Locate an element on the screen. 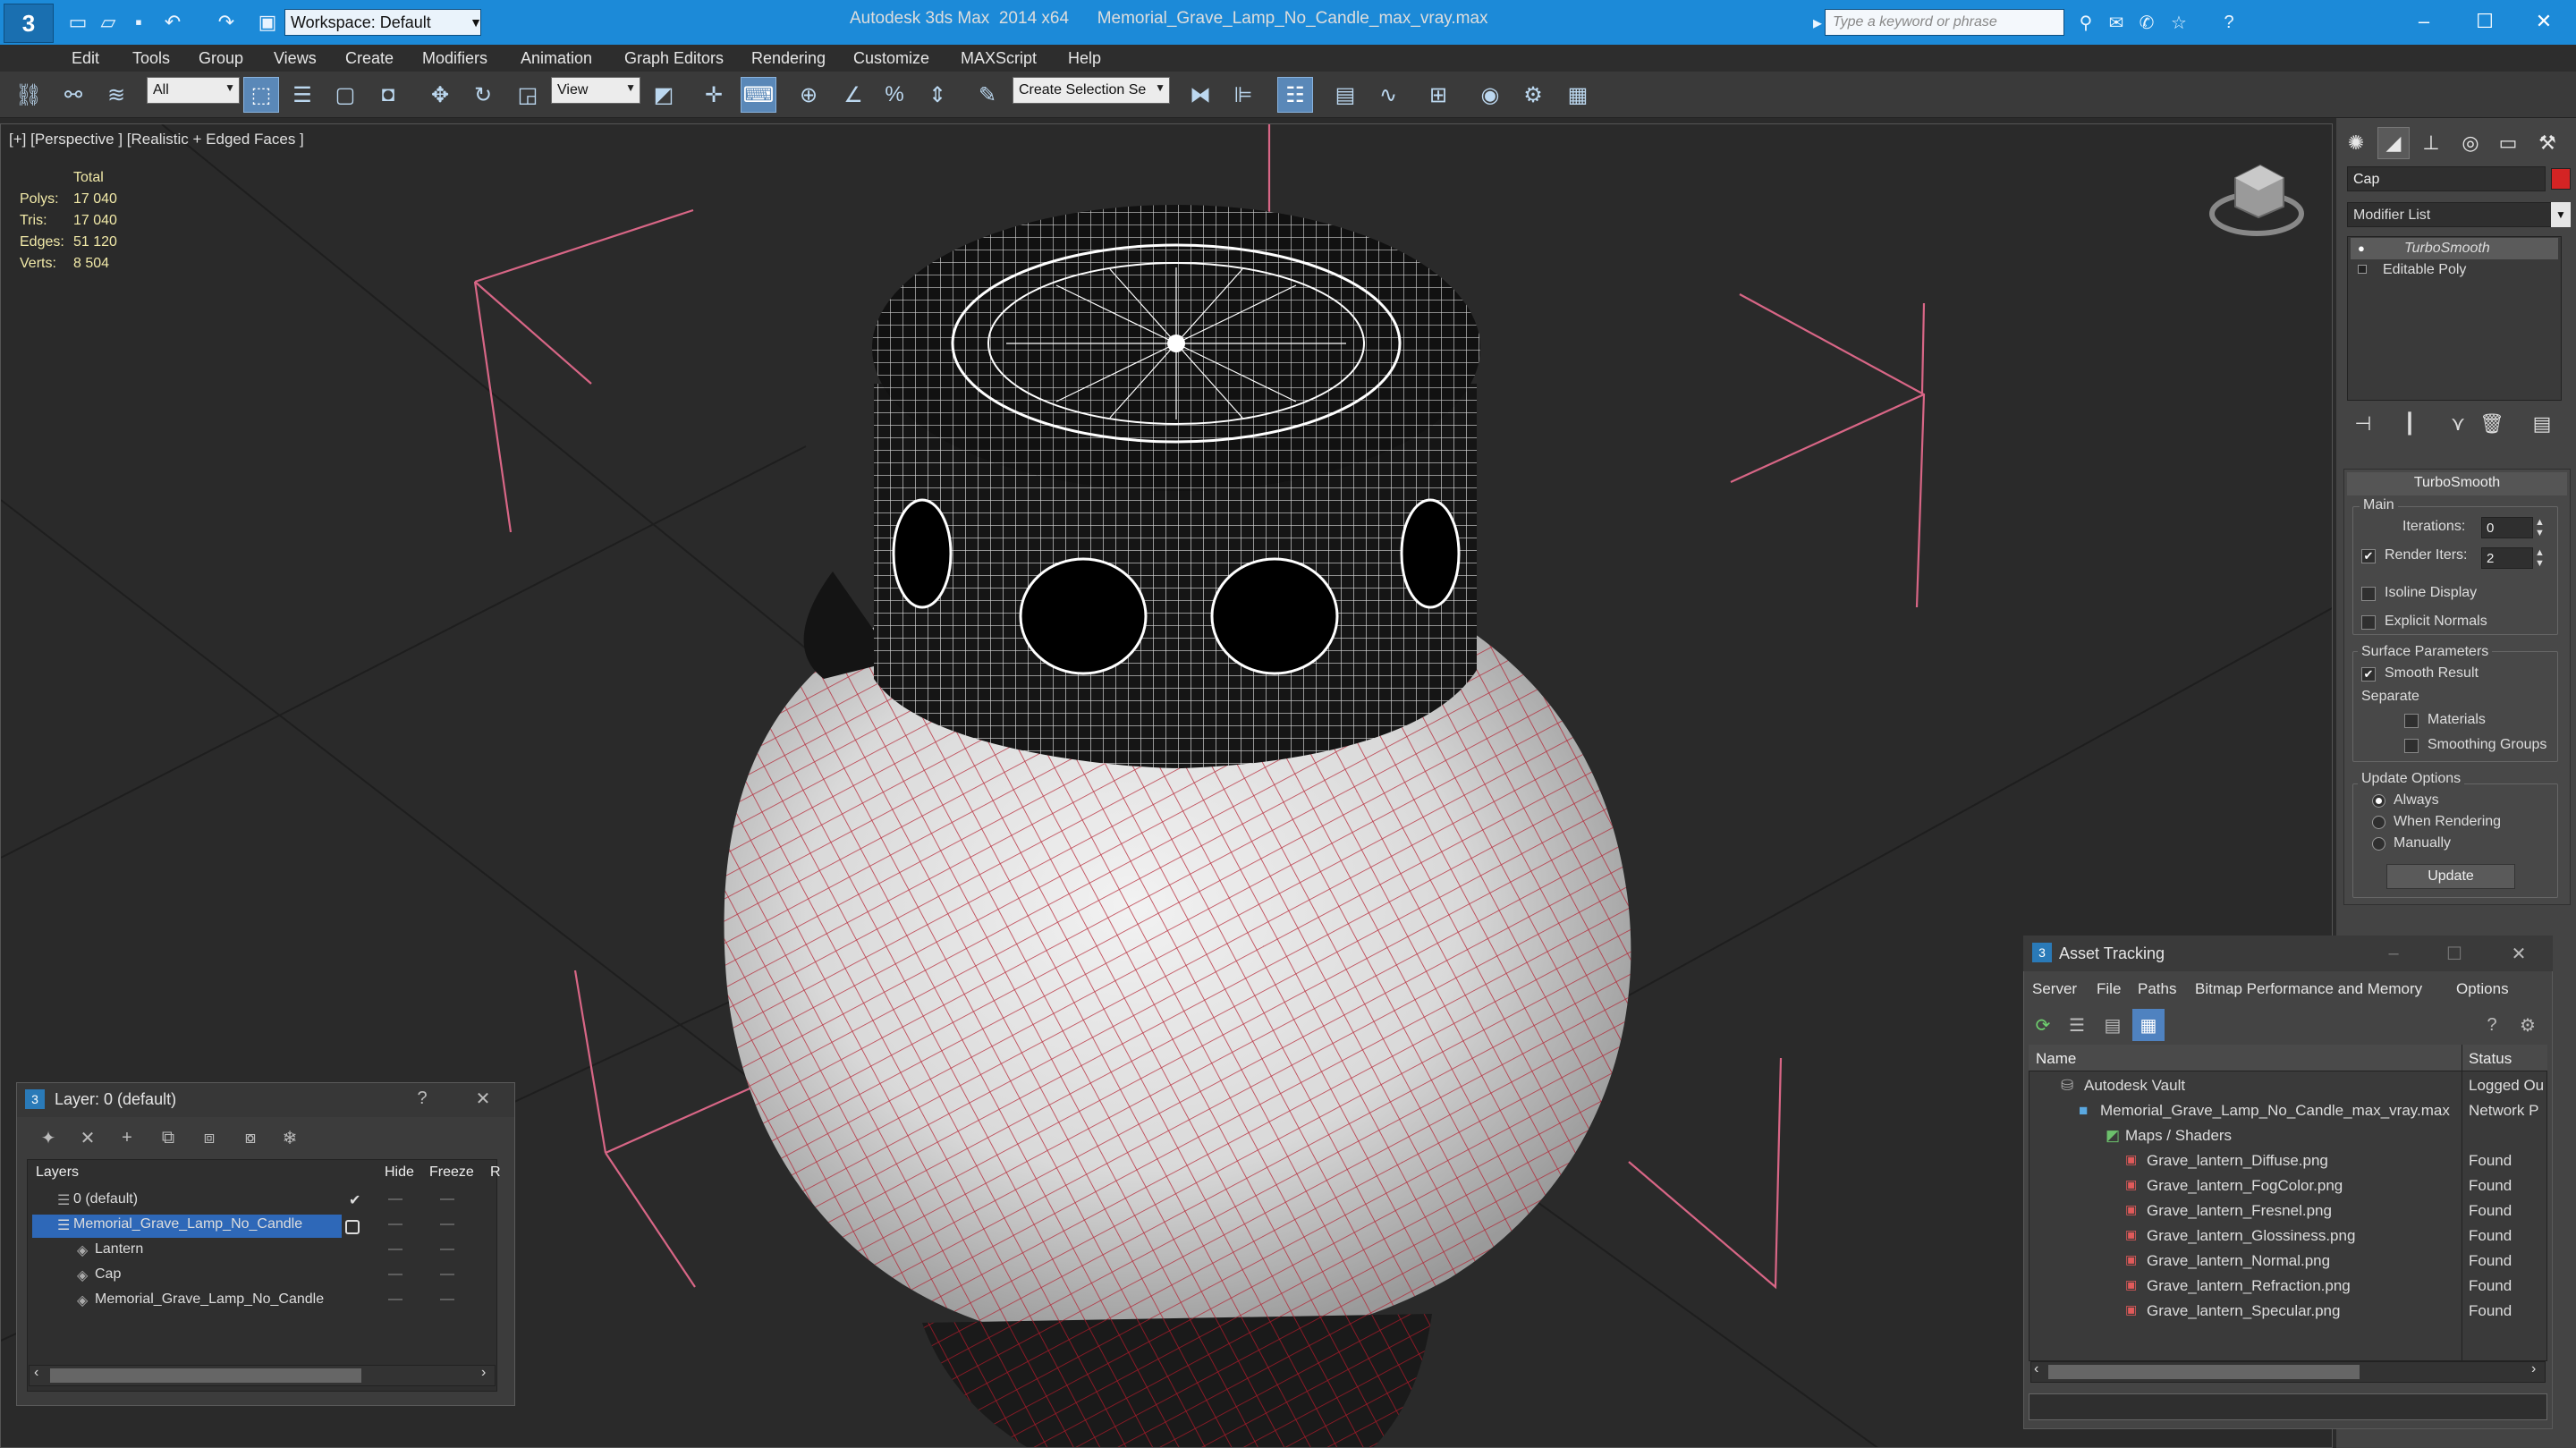  select-and-manipulate-icon: ✛ is located at coordinates (714, 95).